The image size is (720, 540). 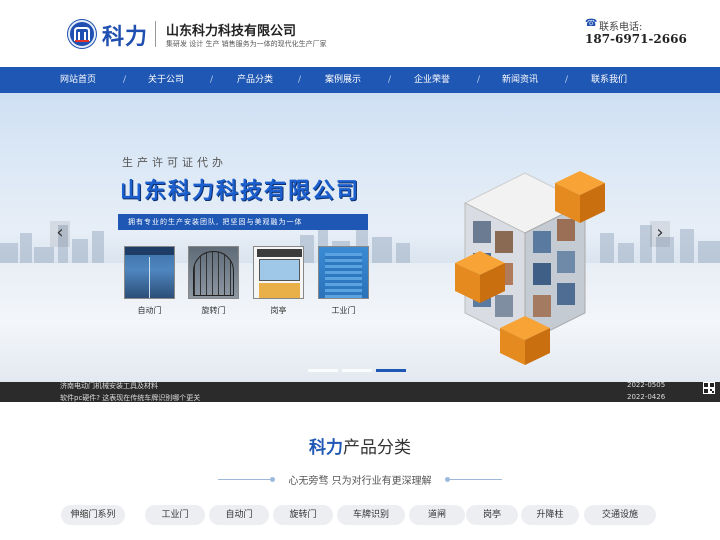 I want to click on category-button: 交通设施, so click(x=620, y=515).